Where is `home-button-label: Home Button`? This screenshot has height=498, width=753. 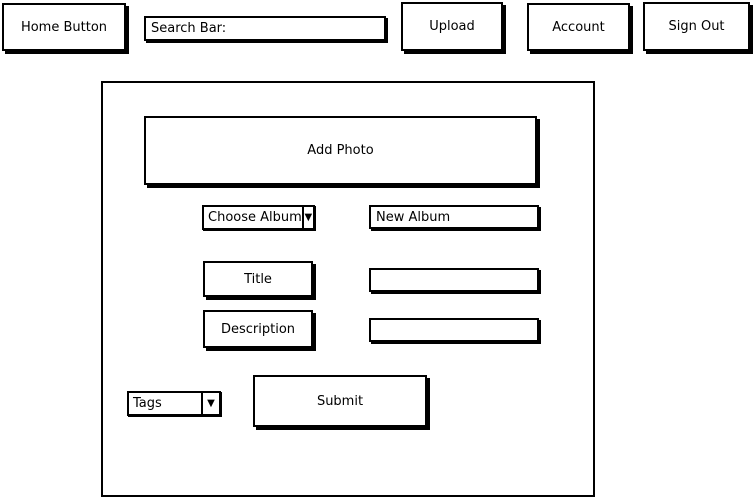
home-button-label: Home Button is located at coordinates (64, 27).